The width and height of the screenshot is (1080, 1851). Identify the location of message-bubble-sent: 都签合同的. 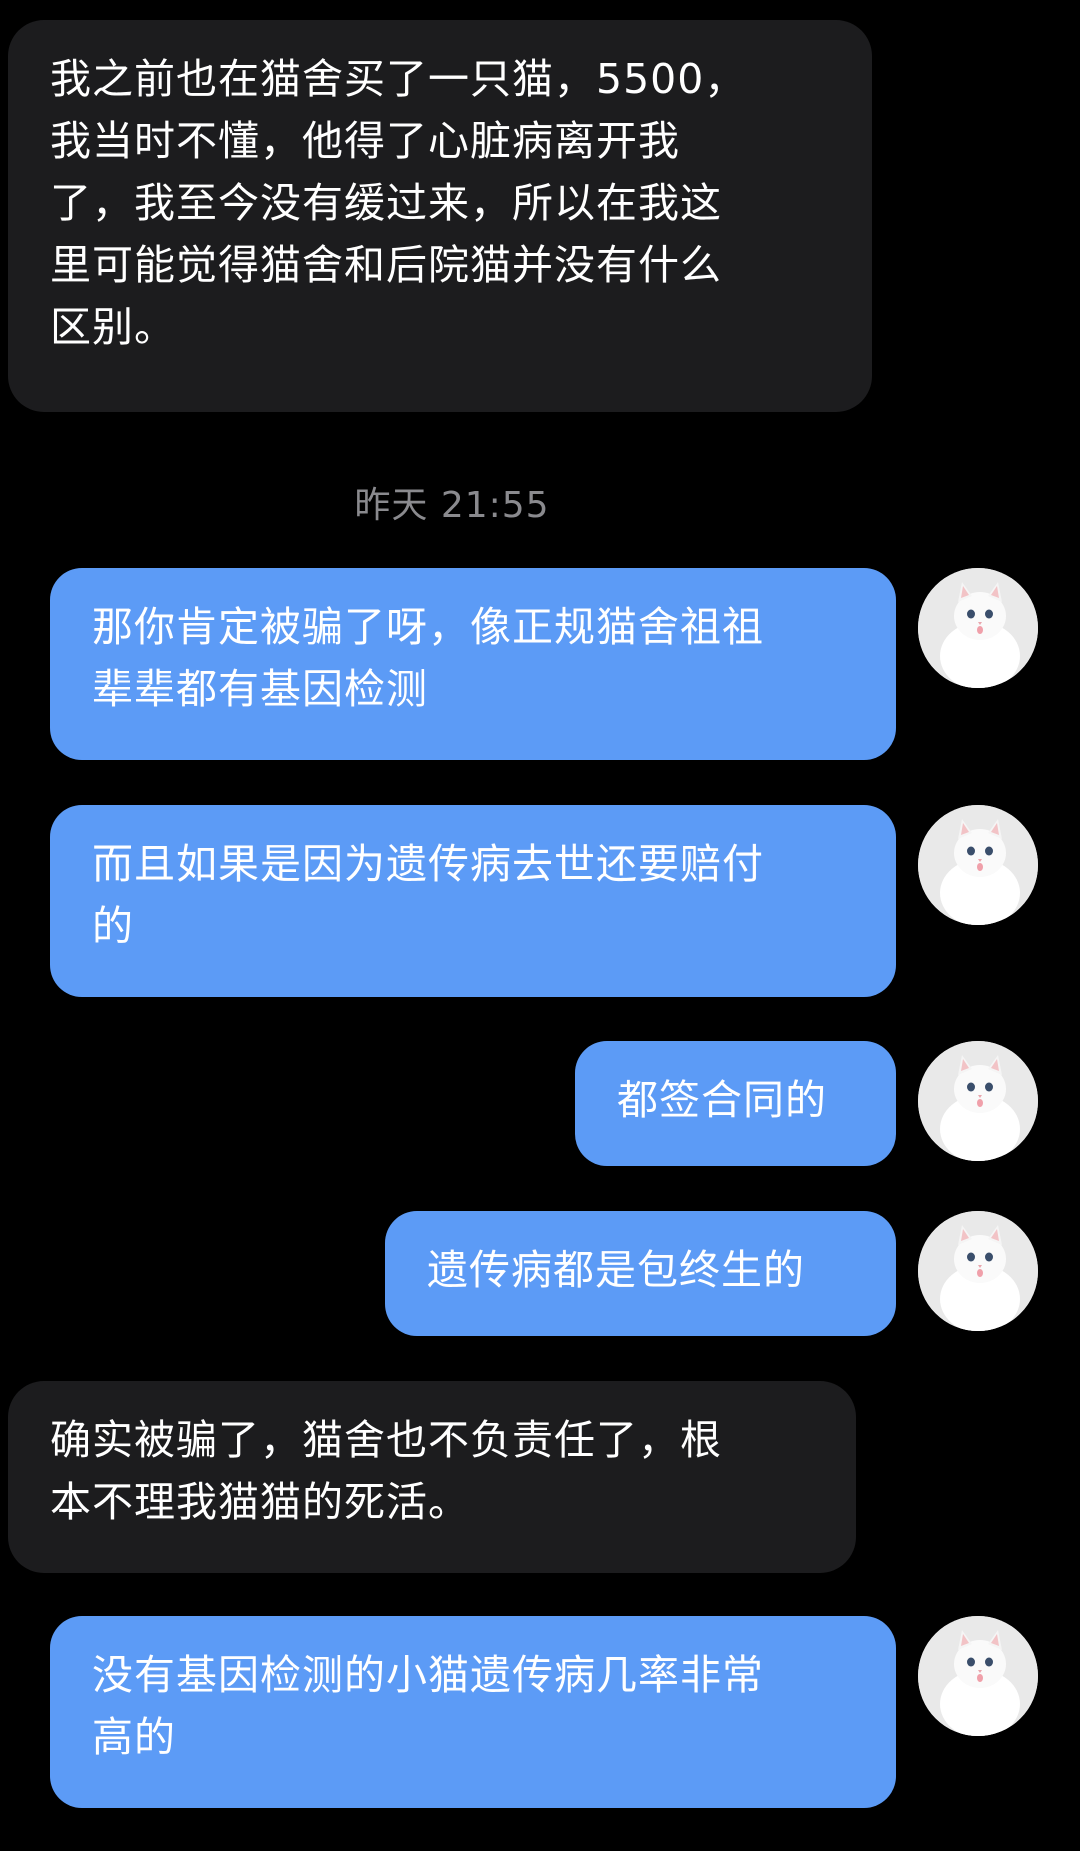
(735, 1103).